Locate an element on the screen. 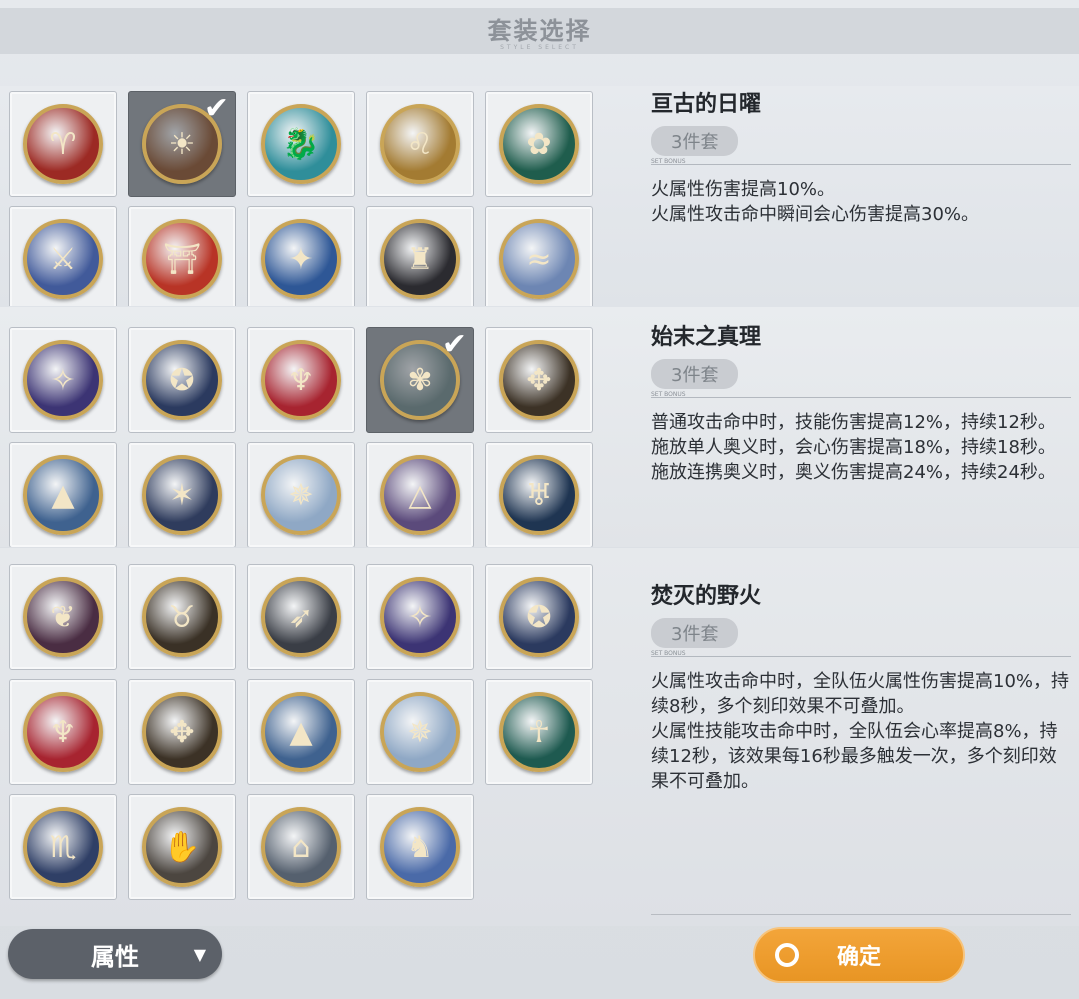 The image size is (1079, 999). wave-emblem-icon: ≈ is located at coordinates (539, 259).